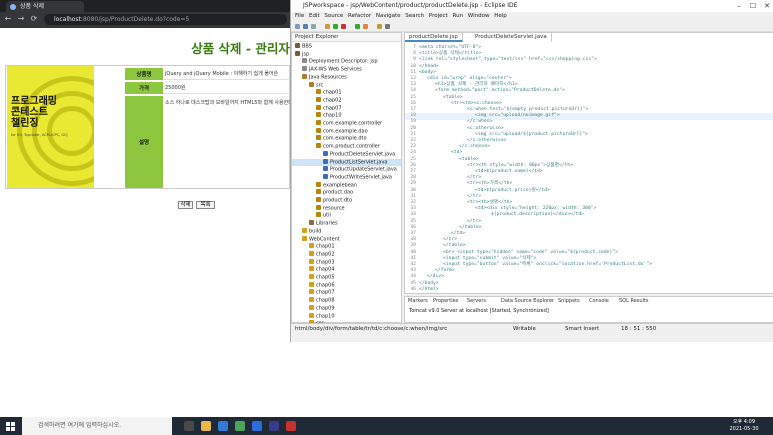  I want to click on tree-item: chap05, so click(346, 278).